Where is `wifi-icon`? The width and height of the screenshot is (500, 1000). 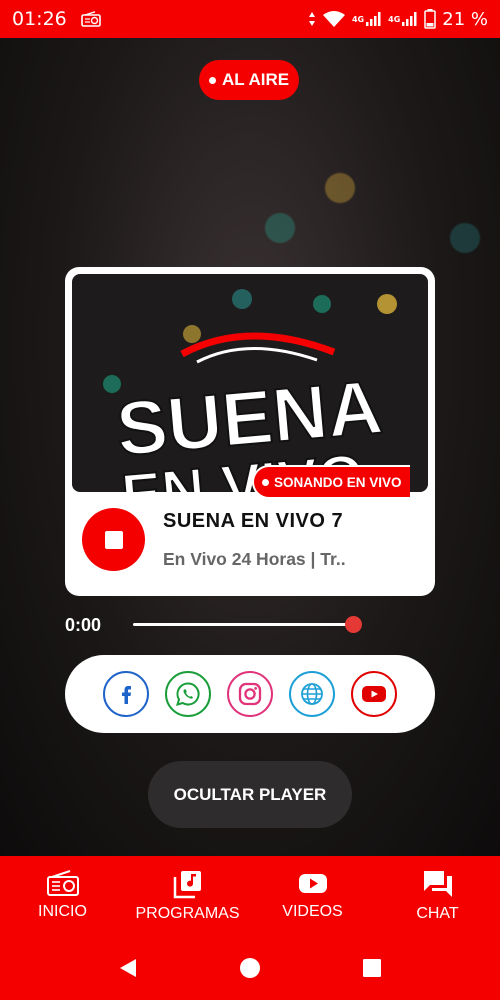
wifi-icon is located at coordinates (333, 19).